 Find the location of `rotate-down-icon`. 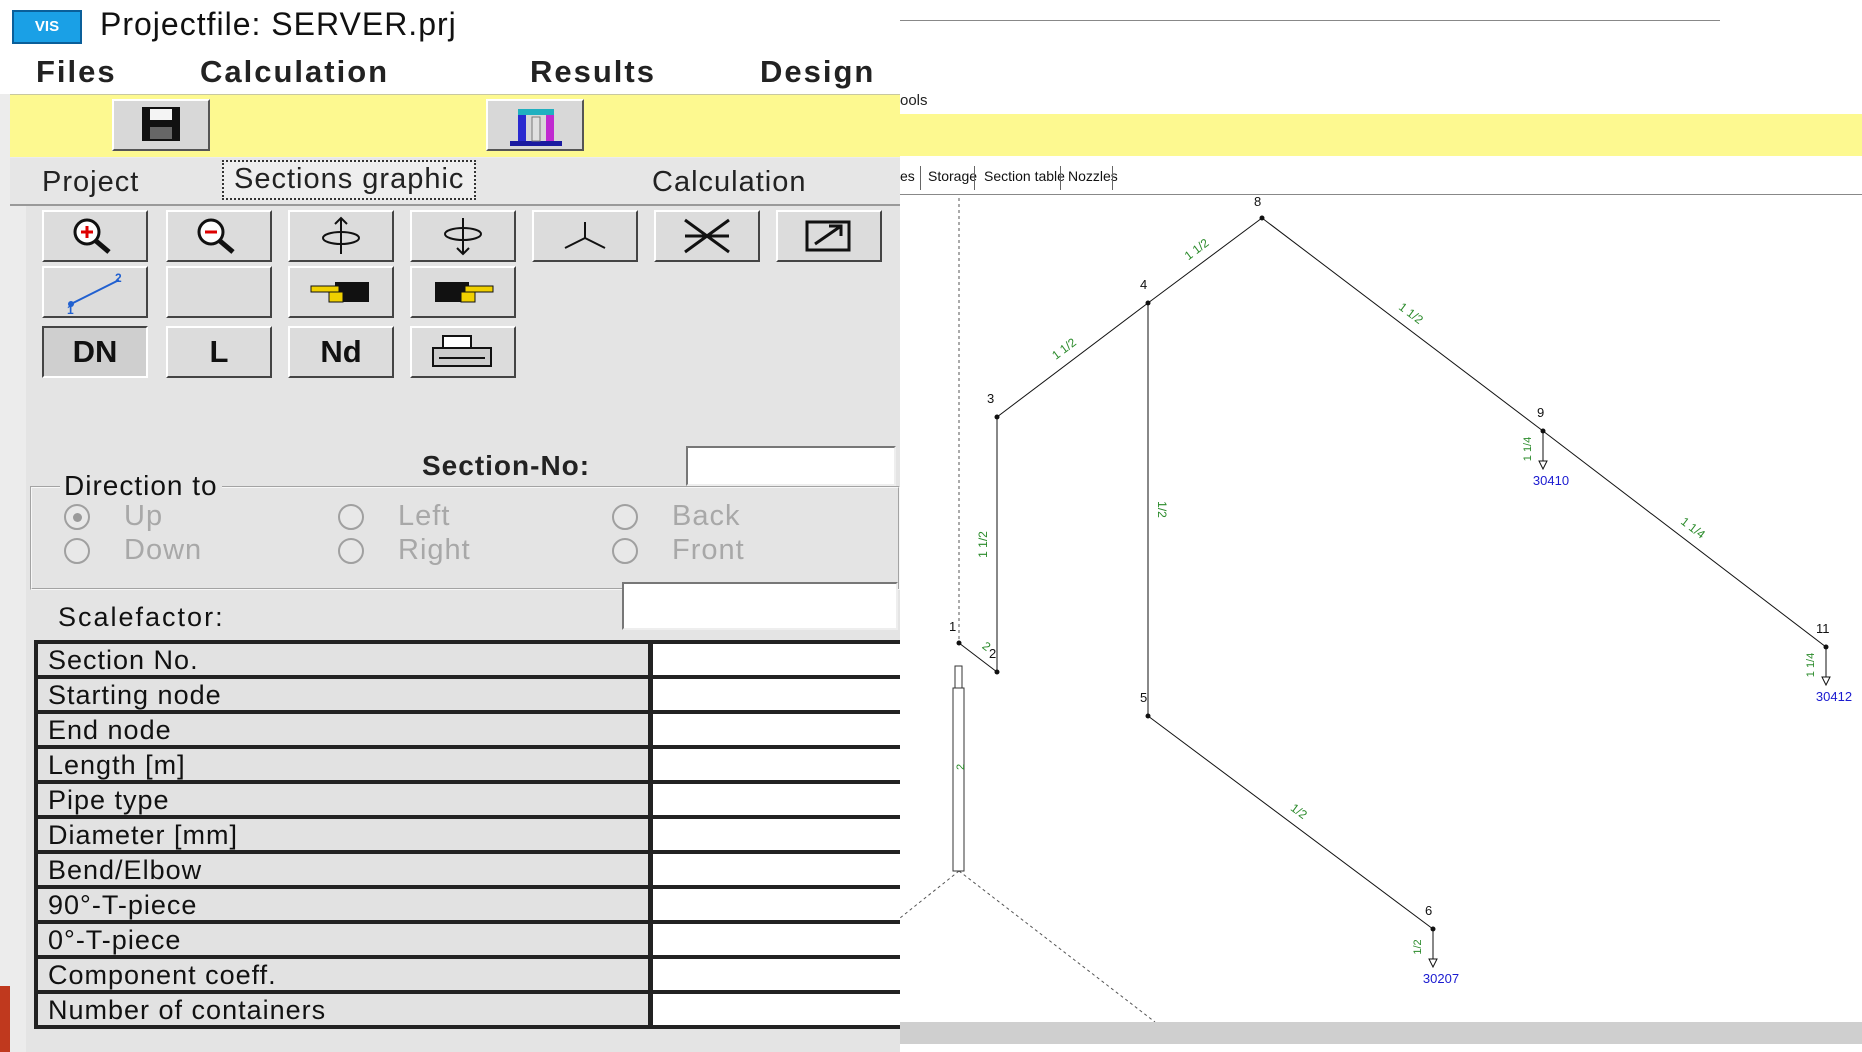

rotate-down-icon is located at coordinates (463, 237).